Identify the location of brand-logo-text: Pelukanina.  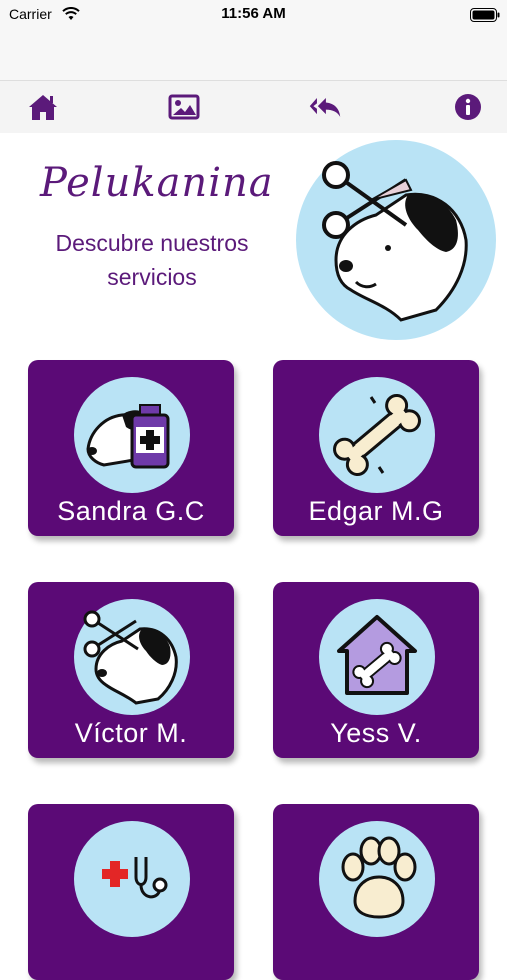
(157, 183).